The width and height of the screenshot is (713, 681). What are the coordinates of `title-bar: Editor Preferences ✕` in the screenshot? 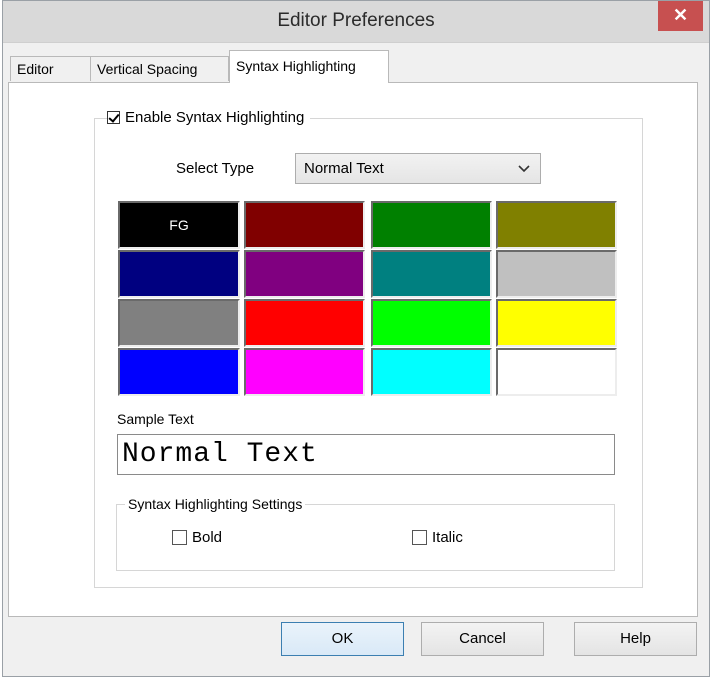 It's located at (356, 22).